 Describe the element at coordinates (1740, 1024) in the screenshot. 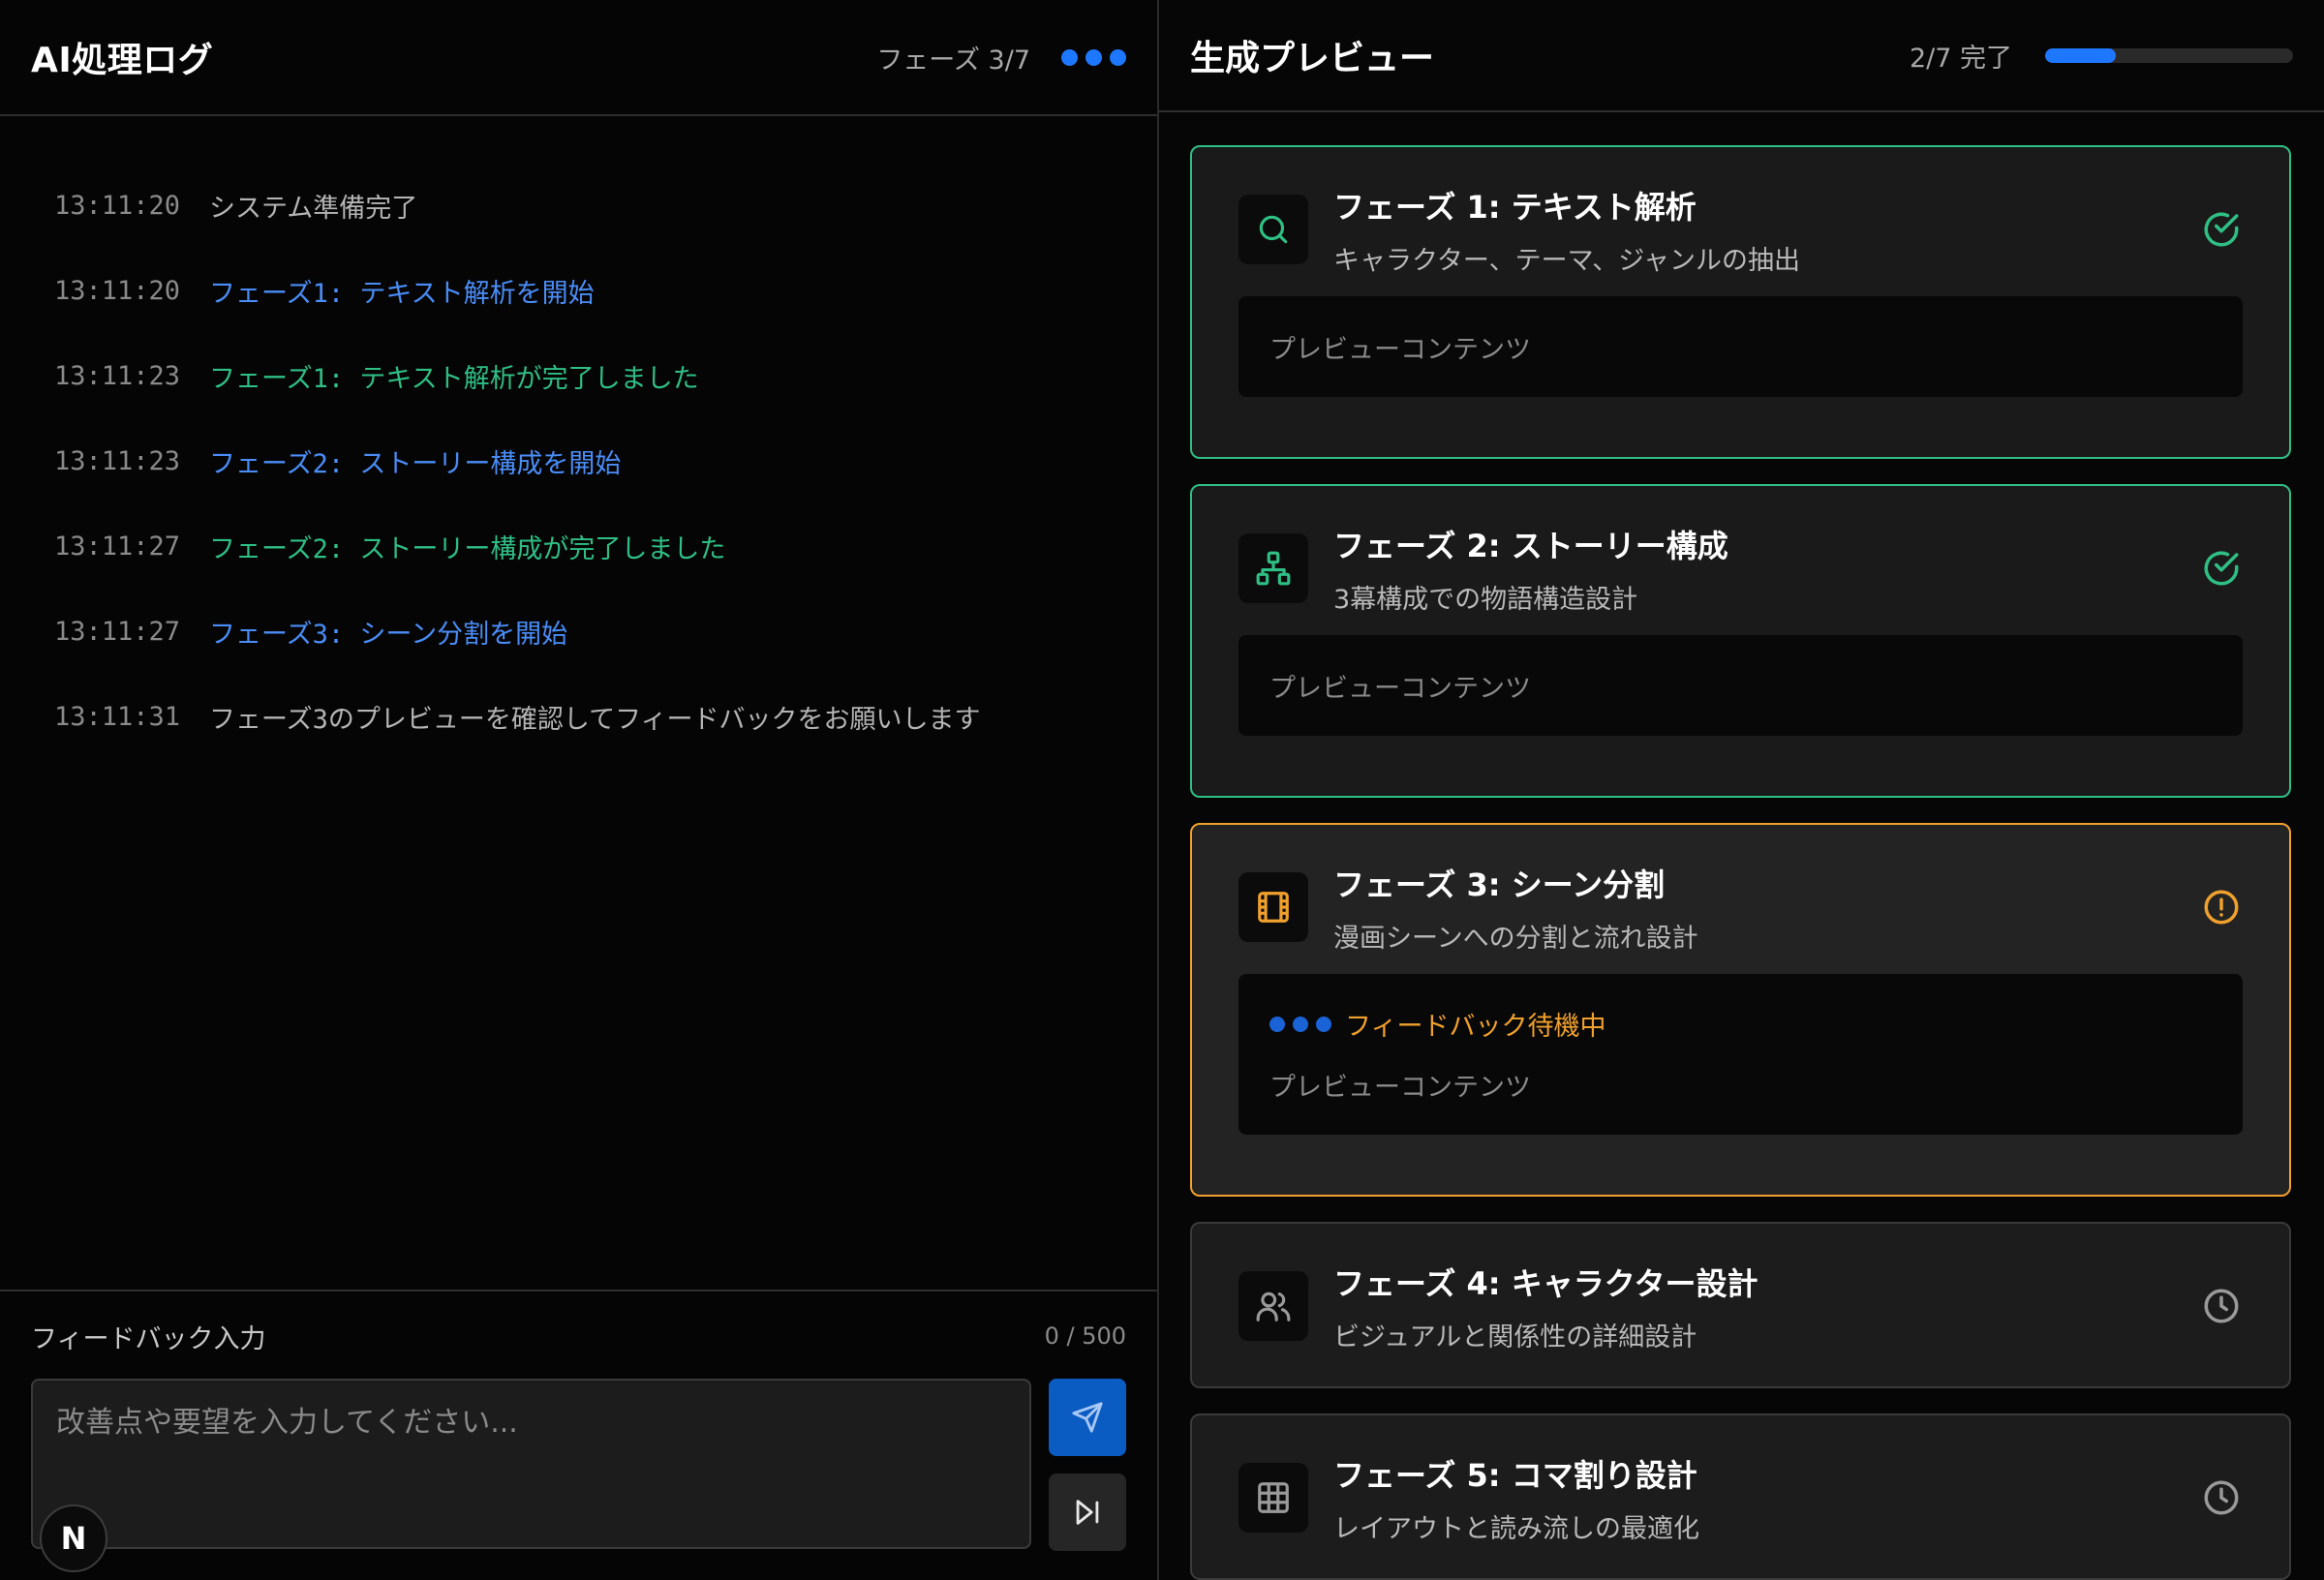

I see `waiting-indicator: フィードバック待機中` at that location.